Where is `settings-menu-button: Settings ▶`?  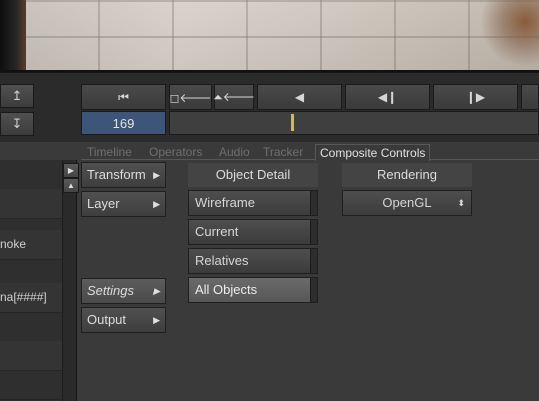 settings-menu-button: Settings ▶ is located at coordinates (123, 291).